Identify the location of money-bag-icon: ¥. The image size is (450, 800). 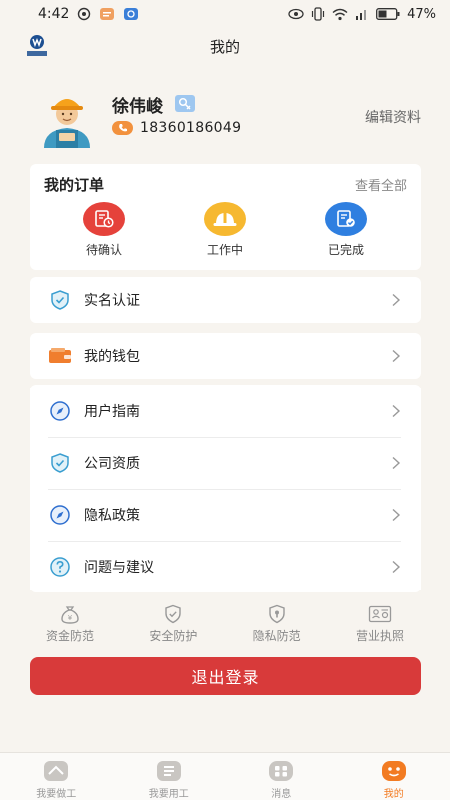
(70, 614).